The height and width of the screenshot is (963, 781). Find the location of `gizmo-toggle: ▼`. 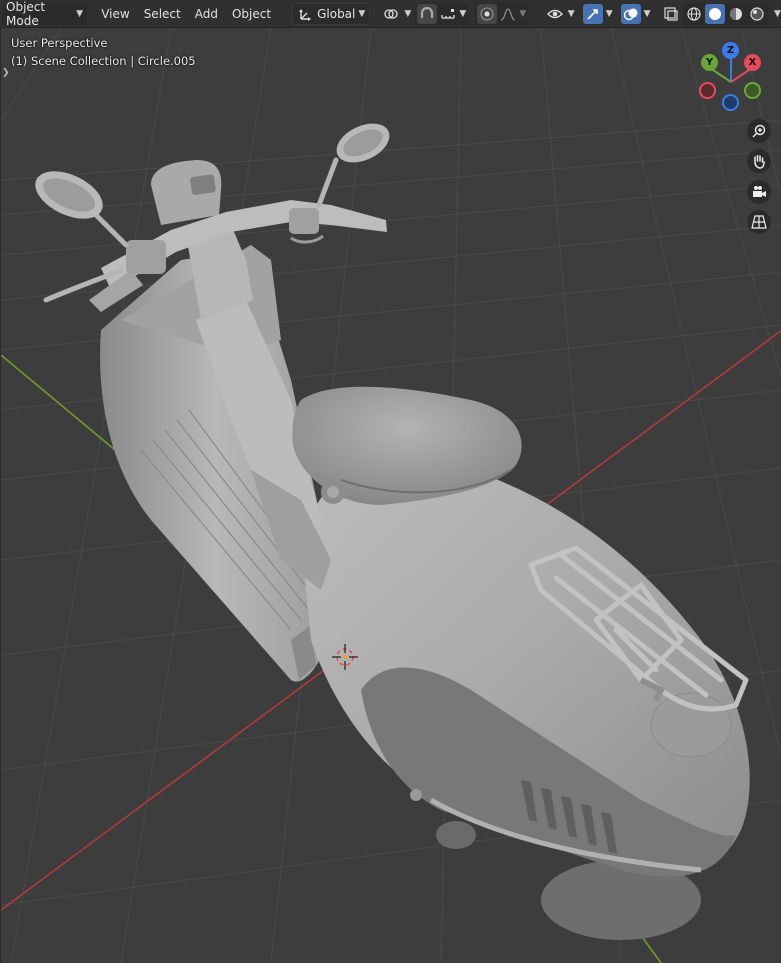

gizmo-toggle: ▼ is located at coordinates (598, 14).